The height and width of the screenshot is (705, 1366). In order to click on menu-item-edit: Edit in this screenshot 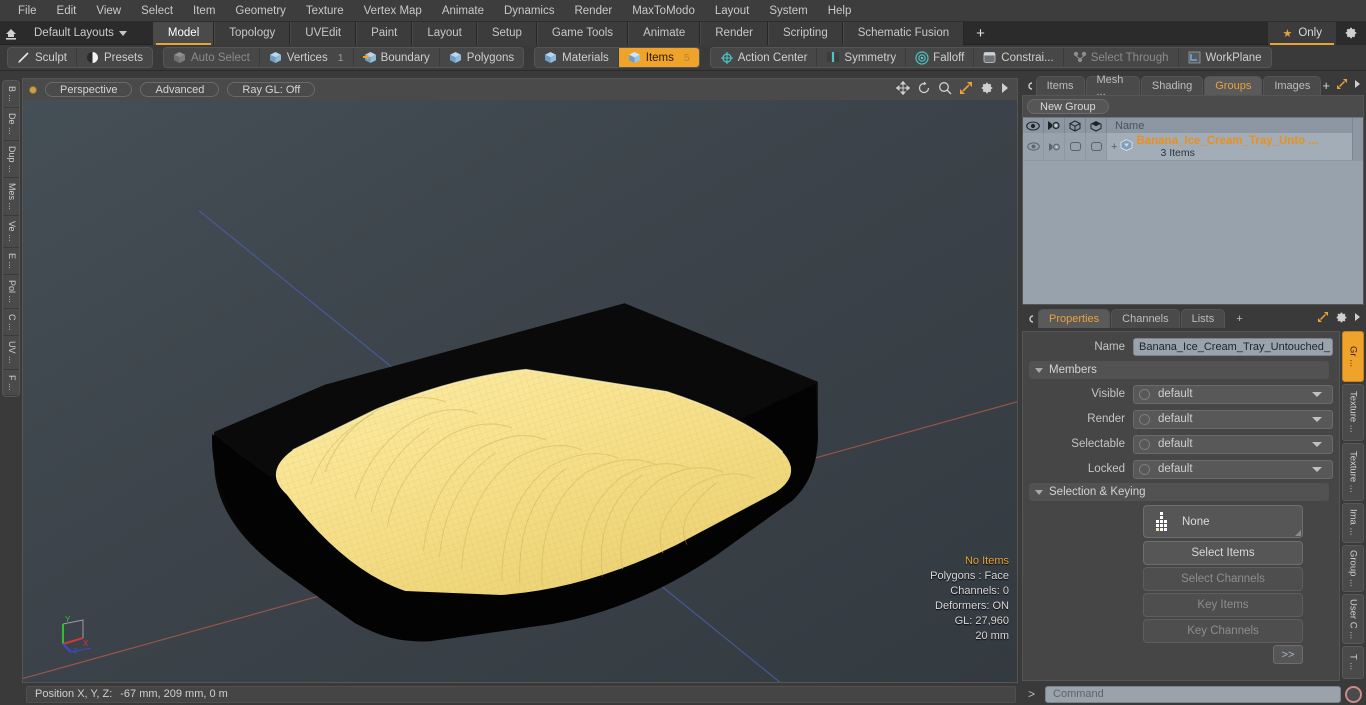, I will do `click(67, 11)`.